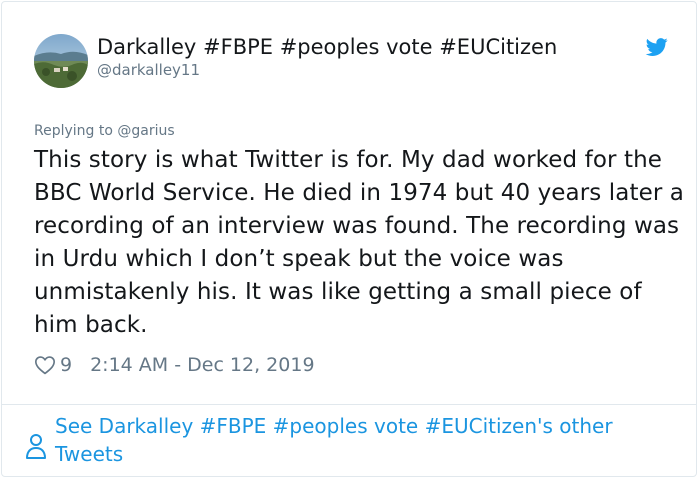 Image resolution: width=700 pixels, height=480 pixels. What do you see at coordinates (657, 47) in the screenshot?
I see `twitter-bird-icon` at bounding box center [657, 47].